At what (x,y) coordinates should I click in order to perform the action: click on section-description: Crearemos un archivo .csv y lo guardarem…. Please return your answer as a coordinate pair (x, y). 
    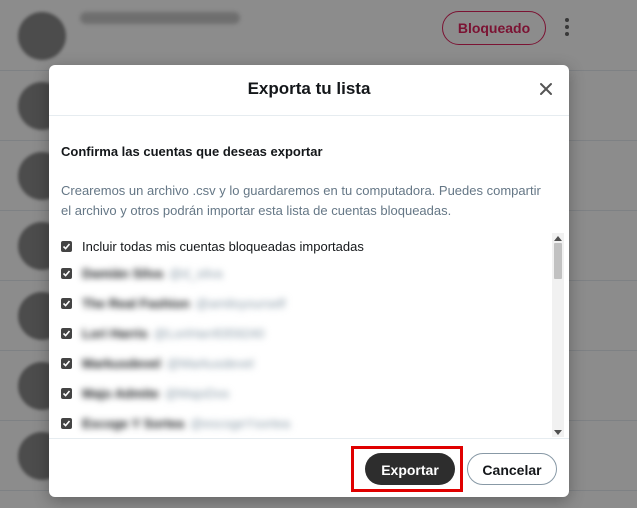
    Looking at the image, I should click on (301, 200).